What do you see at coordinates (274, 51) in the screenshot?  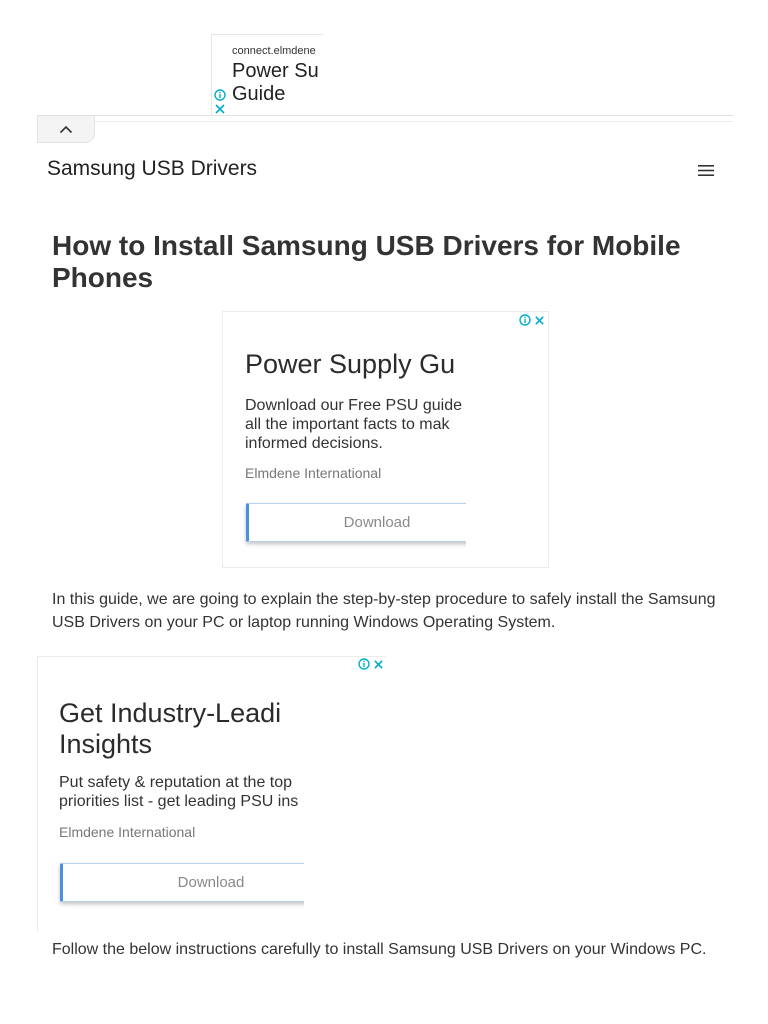 I see `ad-domain: connect.elmdene` at bounding box center [274, 51].